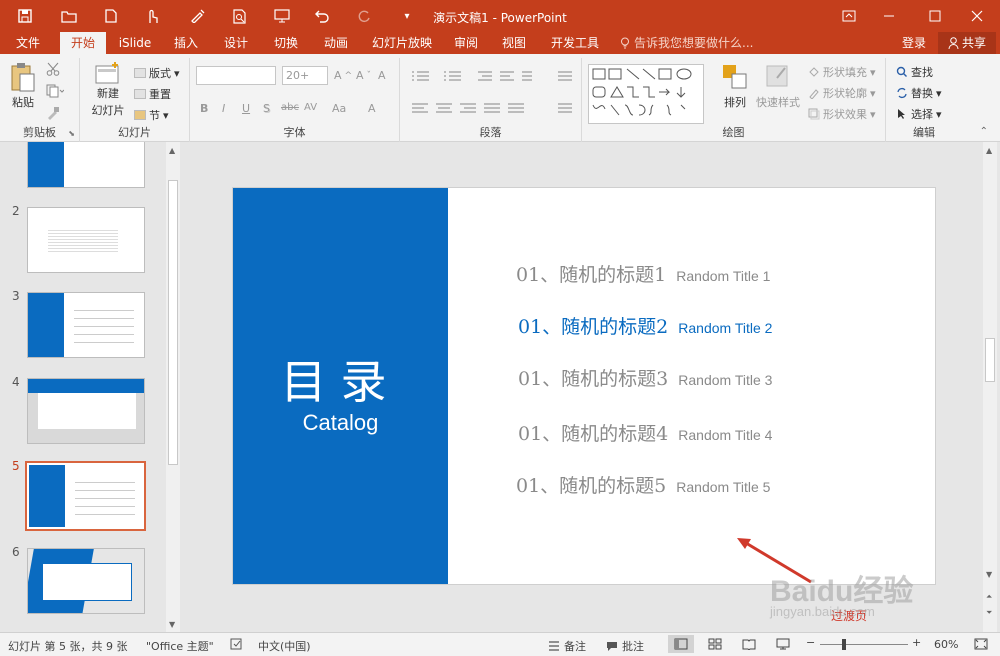  What do you see at coordinates (157, 73) in the screenshot?
I see `layout-button: 版式 ▾` at bounding box center [157, 73].